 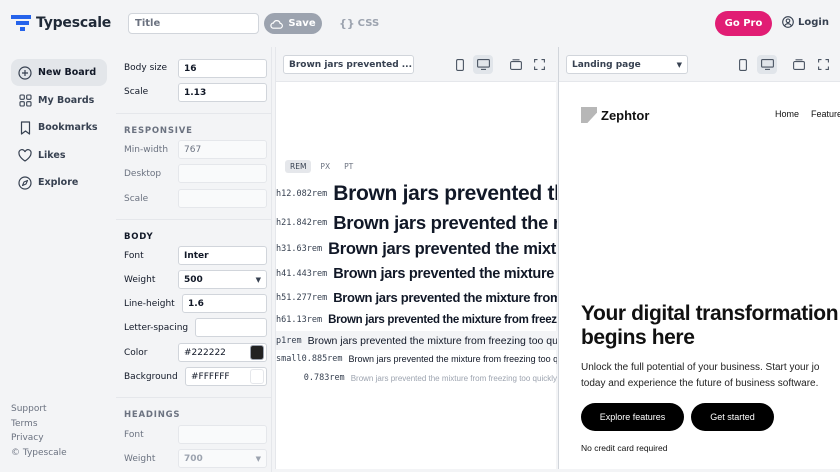 What do you see at coordinates (152, 415) in the screenshot?
I see `headings-heading: HEADINGS` at bounding box center [152, 415].